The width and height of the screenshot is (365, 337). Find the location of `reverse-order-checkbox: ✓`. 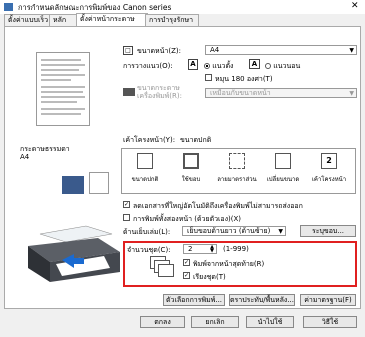

reverse-order-checkbox: ✓ is located at coordinates (186, 262).